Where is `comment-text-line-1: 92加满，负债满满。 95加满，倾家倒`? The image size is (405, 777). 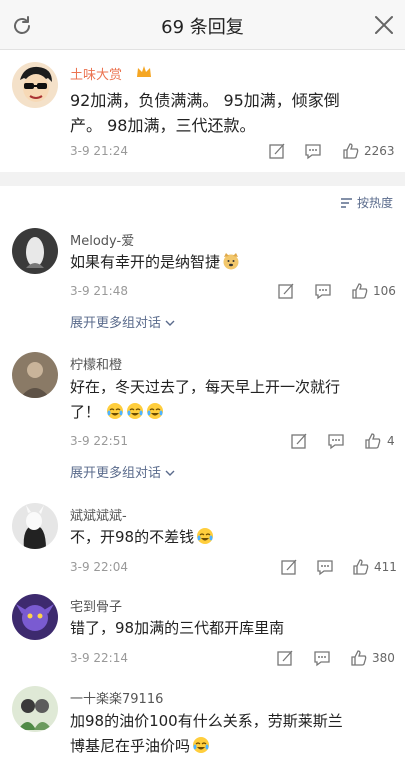 comment-text-line-1: 92加满，负债满满。 95加满，倾家倒 is located at coordinates (205, 100).